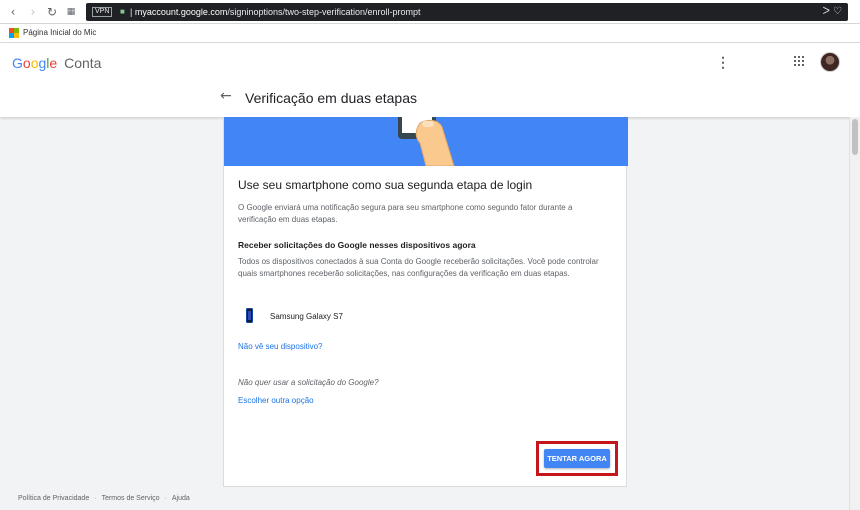 The image size is (860, 510). I want to click on tabs-grid-icon: ▦, so click(71, 12).